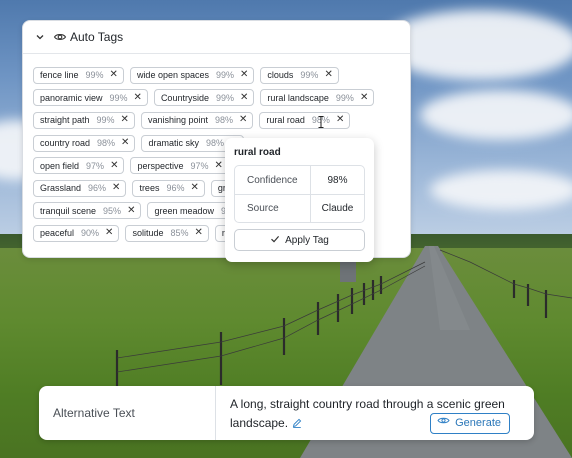 The image size is (572, 458). What do you see at coordinates (337, 180) in the screenshot?
I see `confidence-value: 98%` at bounding box center [337, 180].